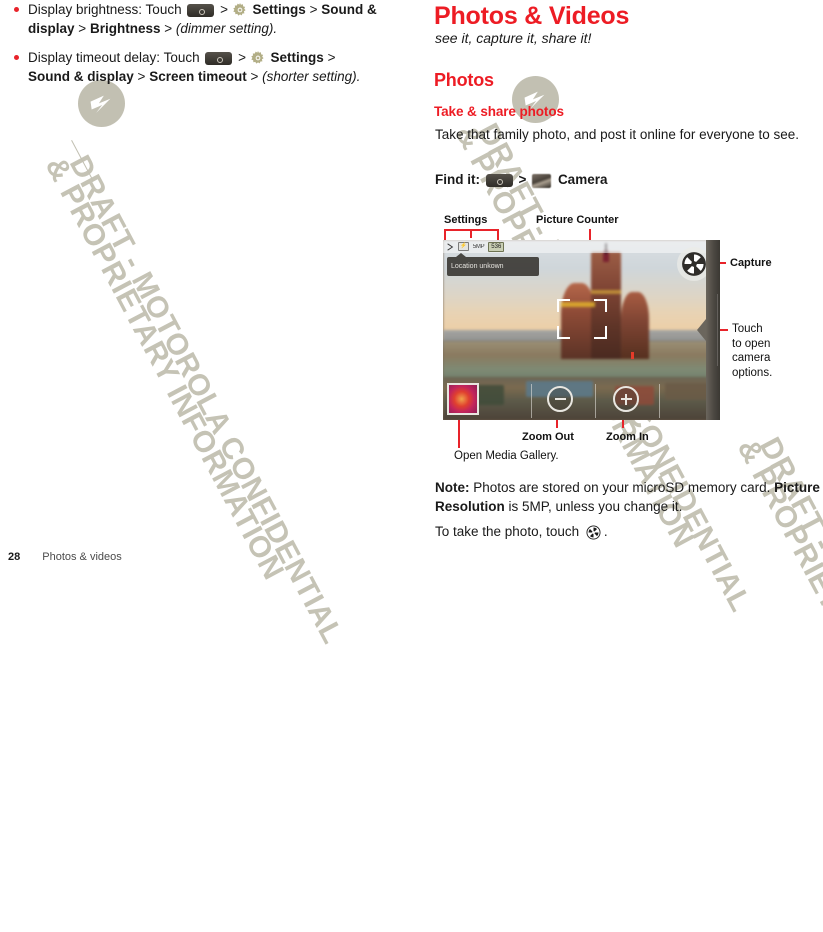 The height and width of the screenshot is (932, 823). I want to click on zoom-out-icon, so click(560, 399).